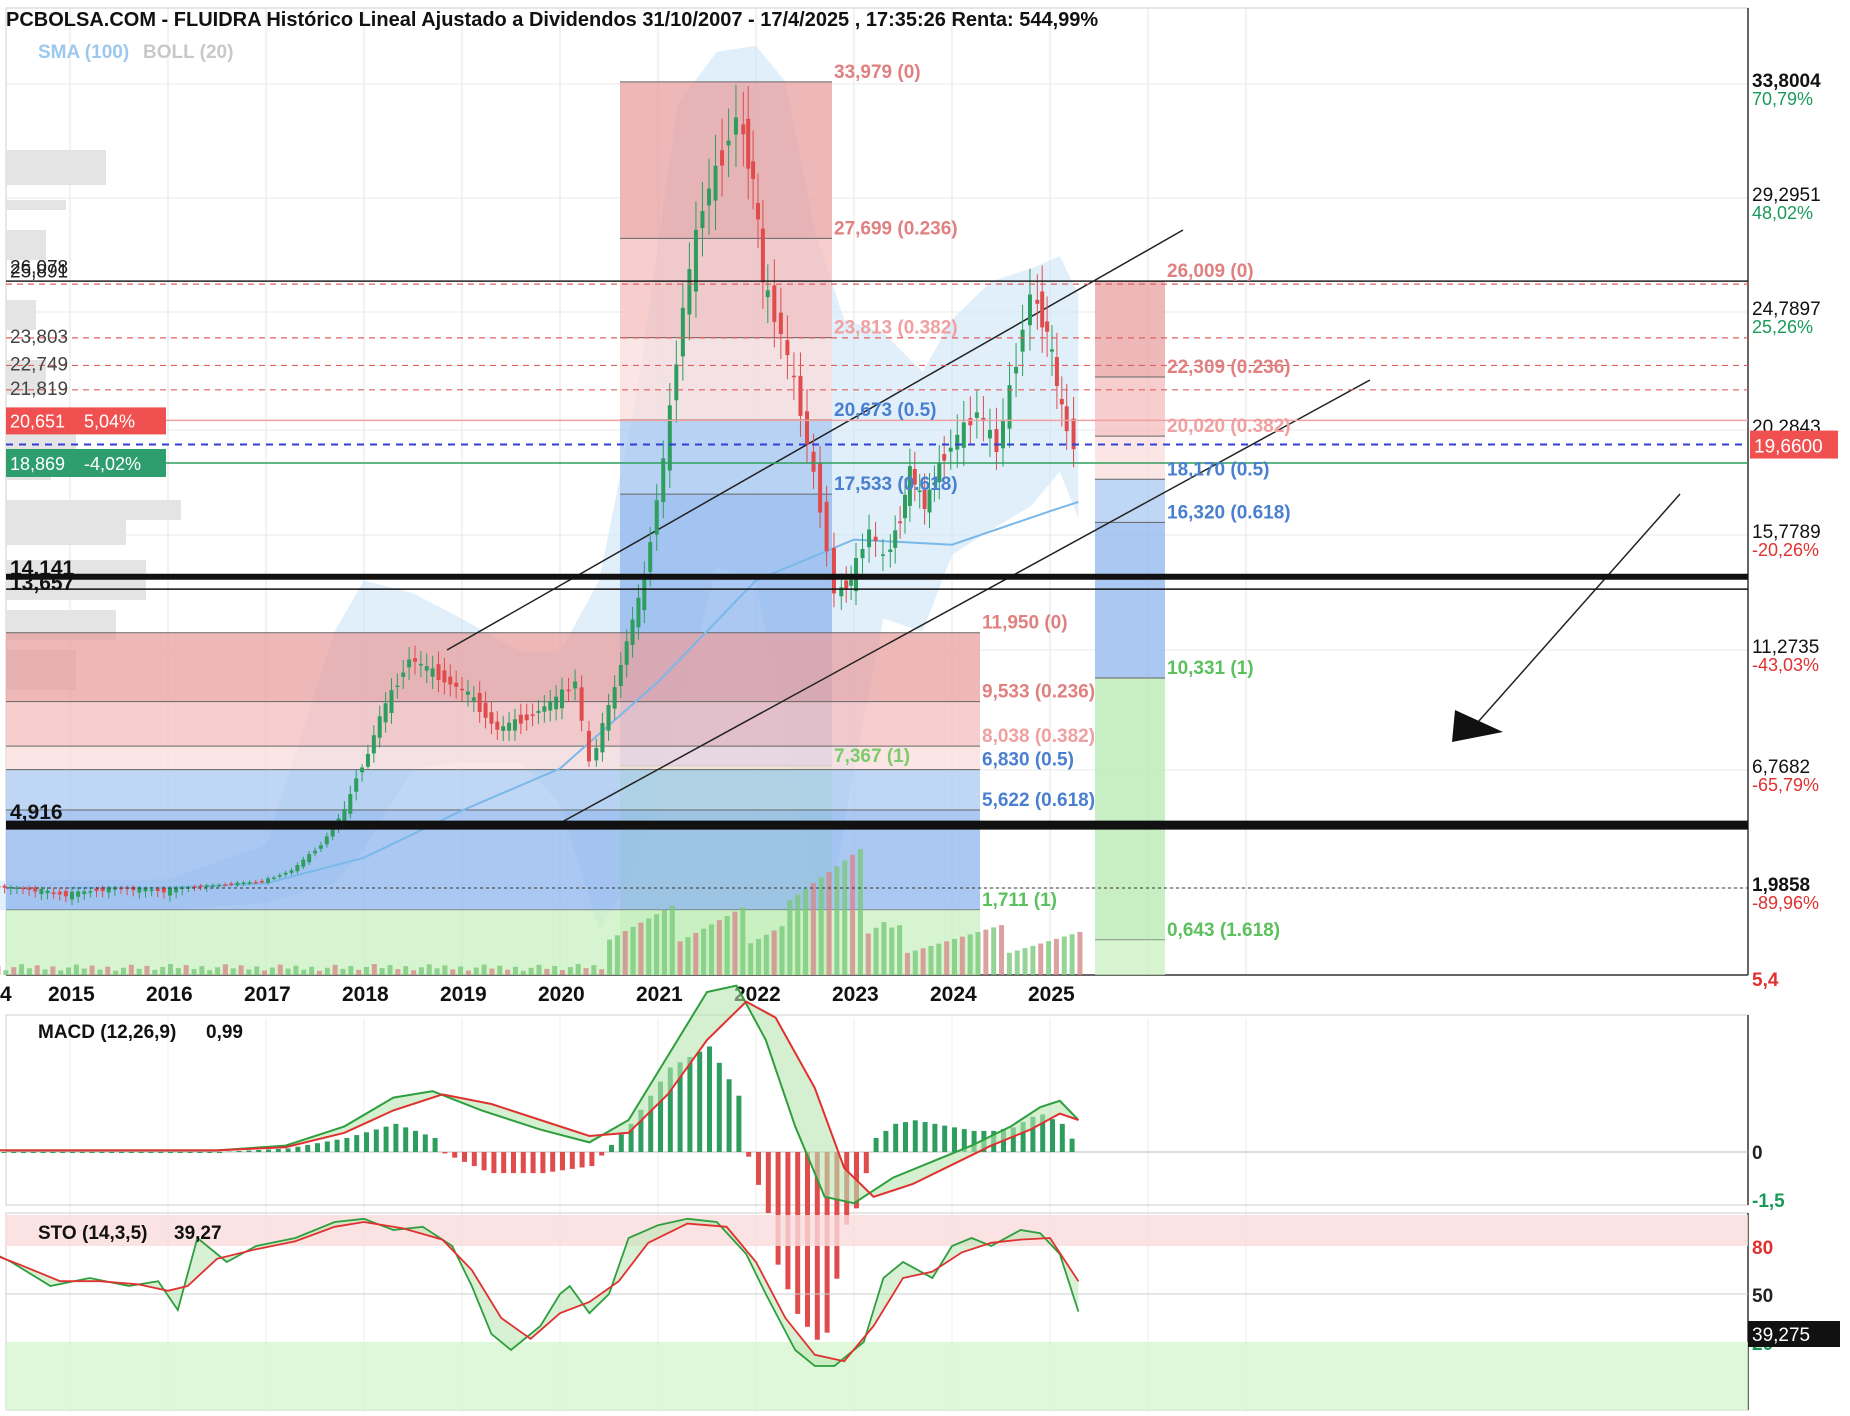 The width and height of the screenshot is (1850, 1416). I want to click on fib-2020-label-2: 23,813 (0.382), so click(896, 328).